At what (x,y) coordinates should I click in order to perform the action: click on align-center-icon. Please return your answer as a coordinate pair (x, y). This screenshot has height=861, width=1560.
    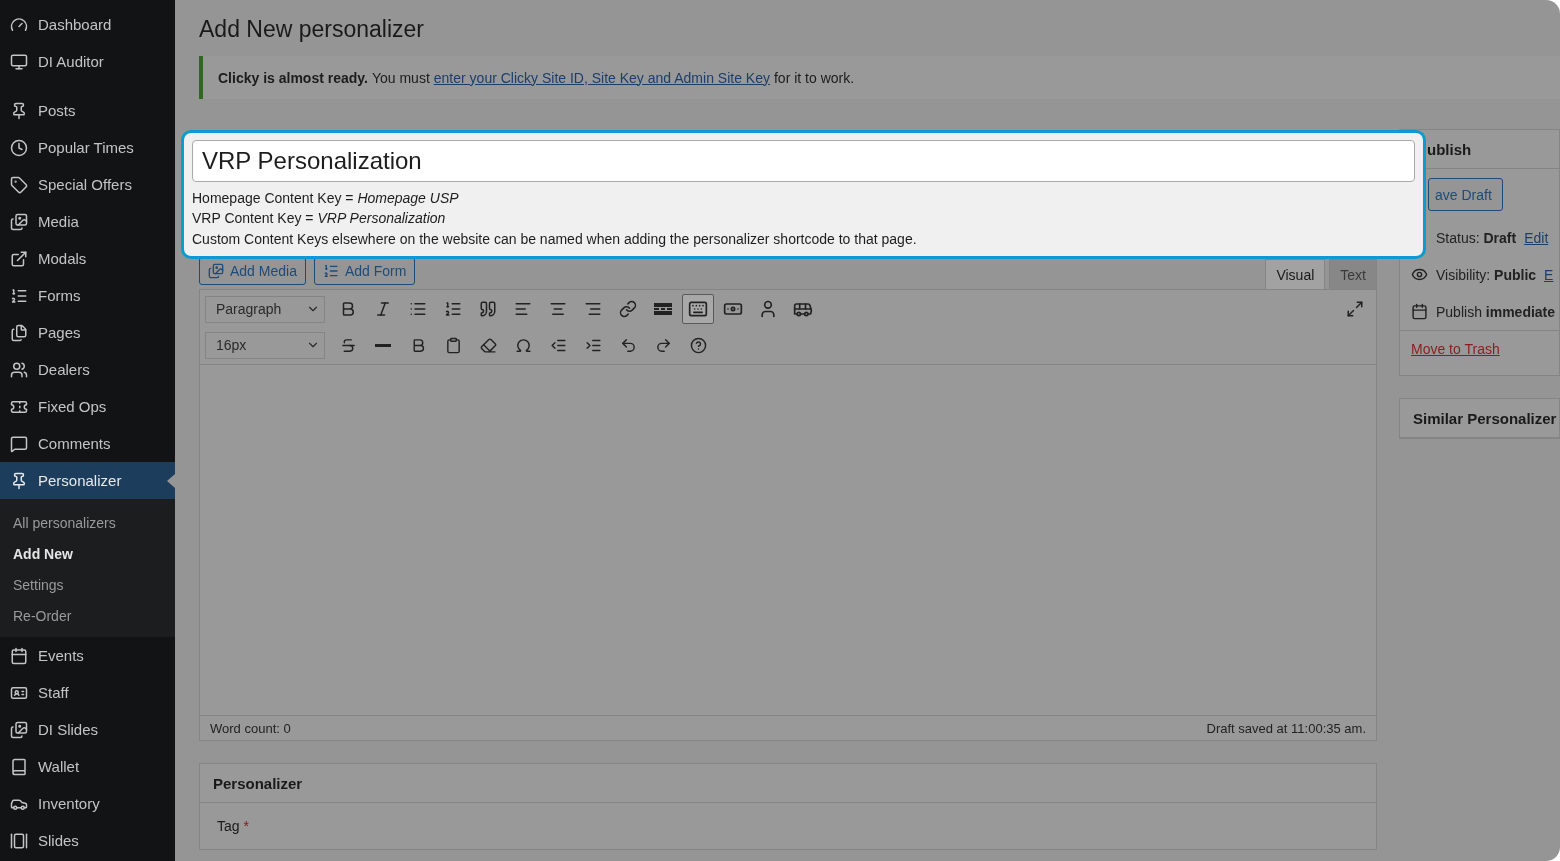
    Looking at the image, I should click on (558, 309).